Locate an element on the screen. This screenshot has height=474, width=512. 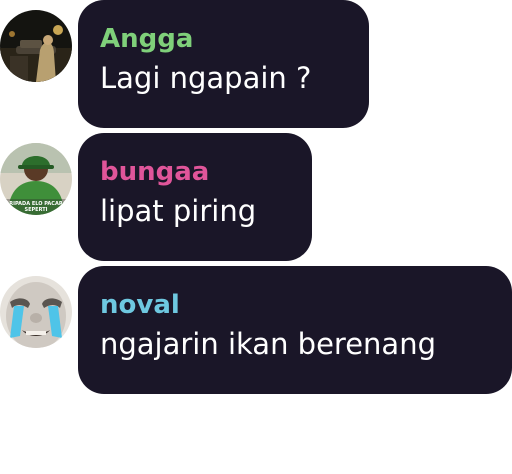
gta-character-meme-avatar-icon: DARIPADA ELO PACARAN SEPERTI is located at coordinates (36, 179).